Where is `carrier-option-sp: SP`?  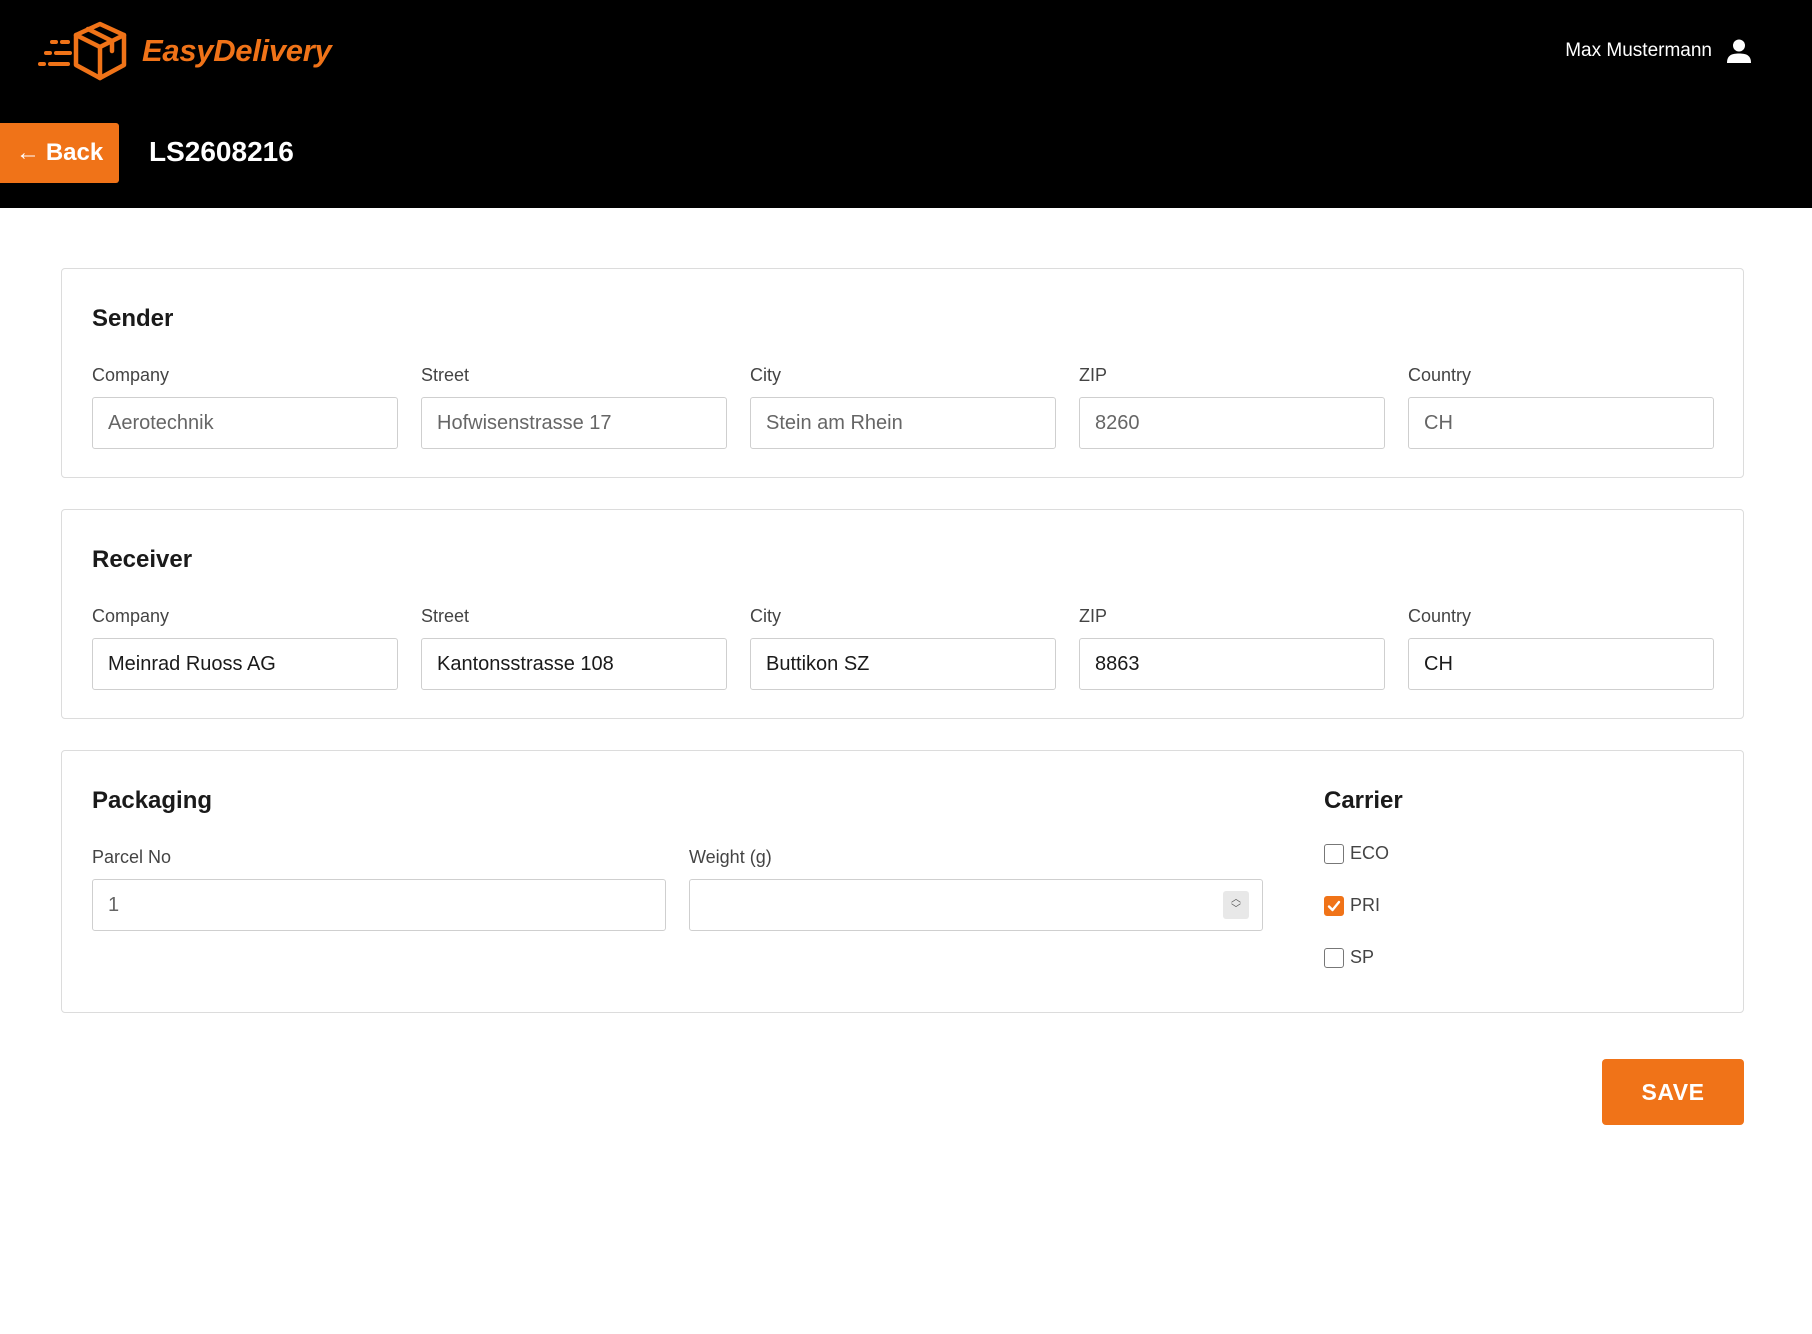 carrier-option-sp: SP is located at coordinates (1349, 957).